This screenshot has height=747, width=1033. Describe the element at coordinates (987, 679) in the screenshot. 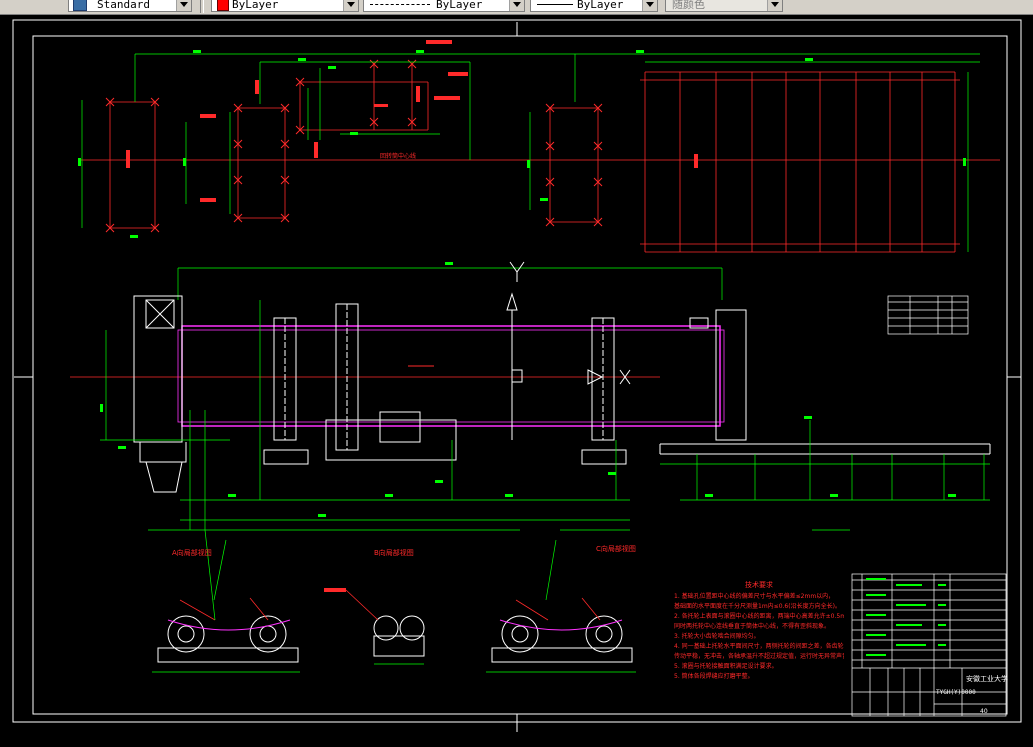

I see `title-block-school: 安徽工业大学` at that location.